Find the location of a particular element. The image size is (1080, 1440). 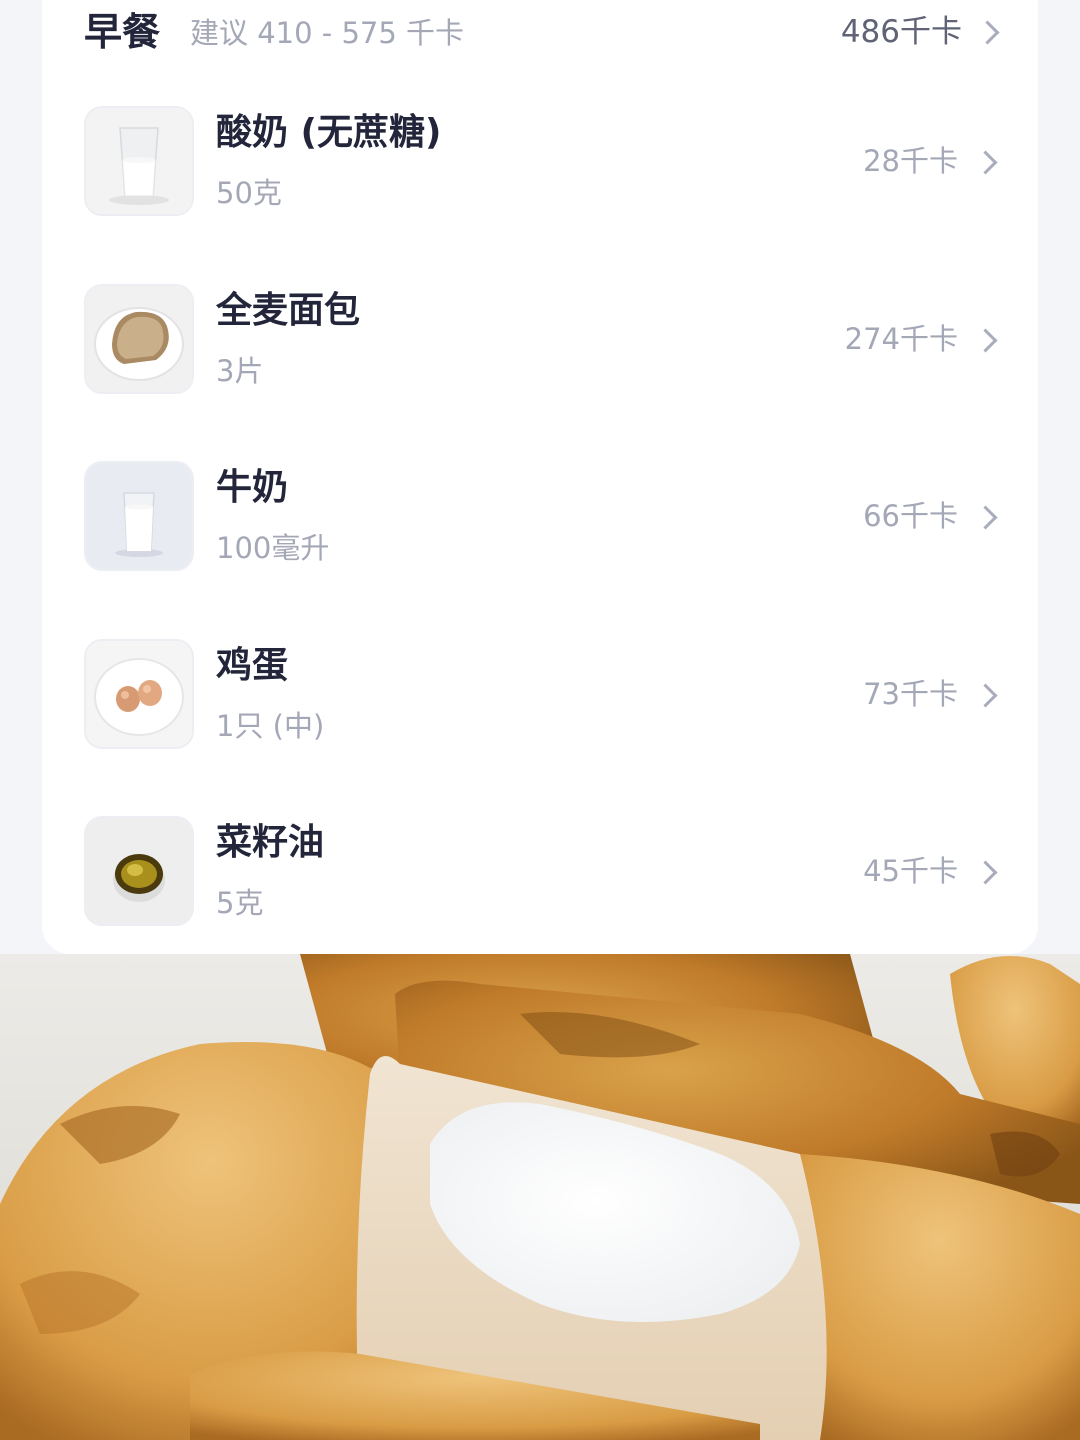

calorie-suggestion: 建议 410 - 575 千卡 is located at coordinates (327, 33).